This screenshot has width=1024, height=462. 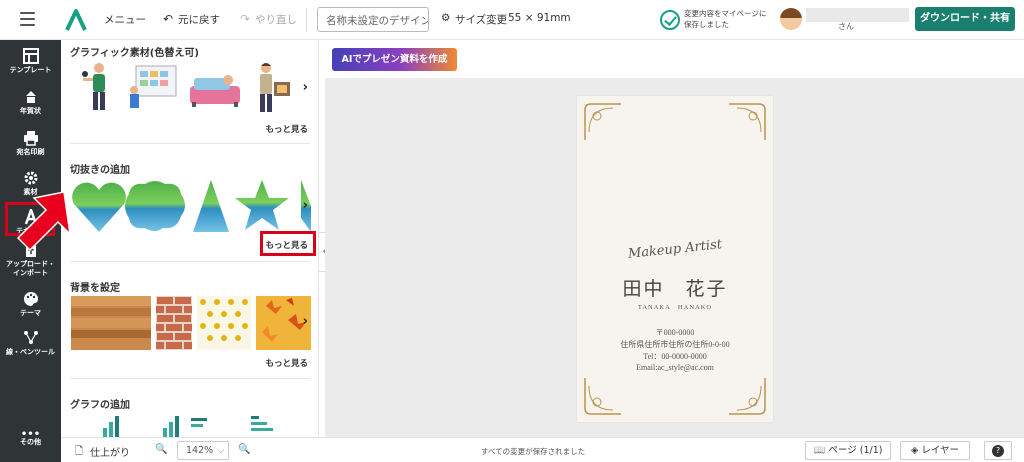 I want to click on more-link-highlight-box, so click(x=288, y=243).